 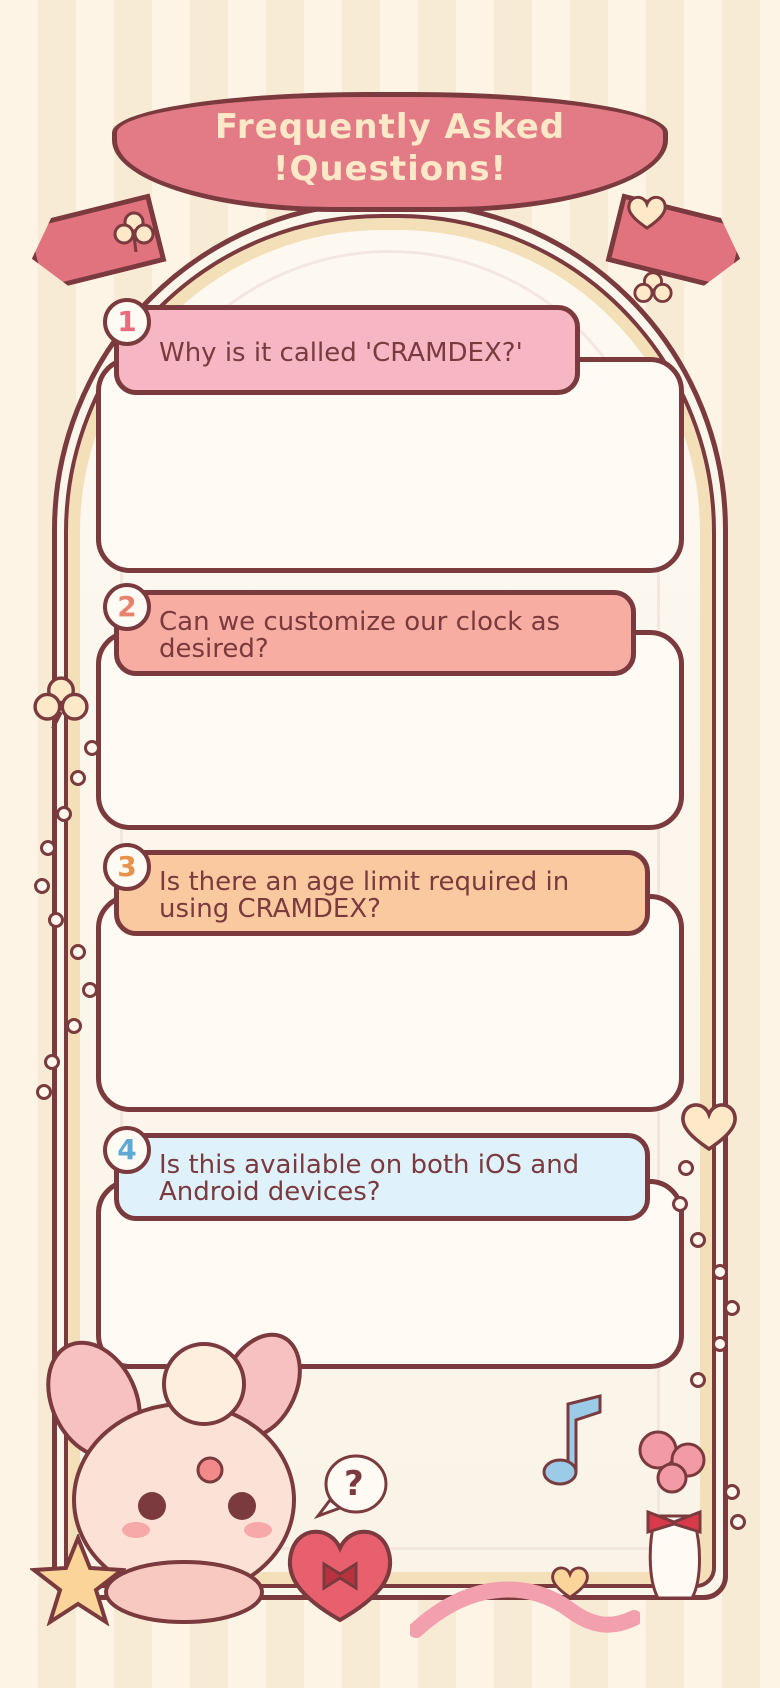 I want to click on star-icon, so click(x=78, y=1580).